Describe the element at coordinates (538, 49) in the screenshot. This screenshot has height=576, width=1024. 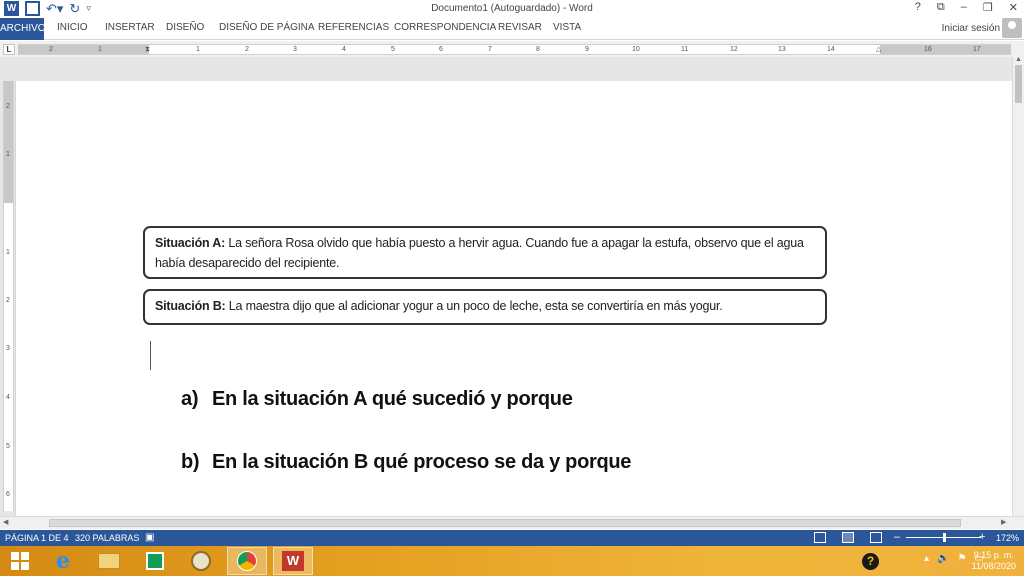
I see `ruler-number: 8` at that location.